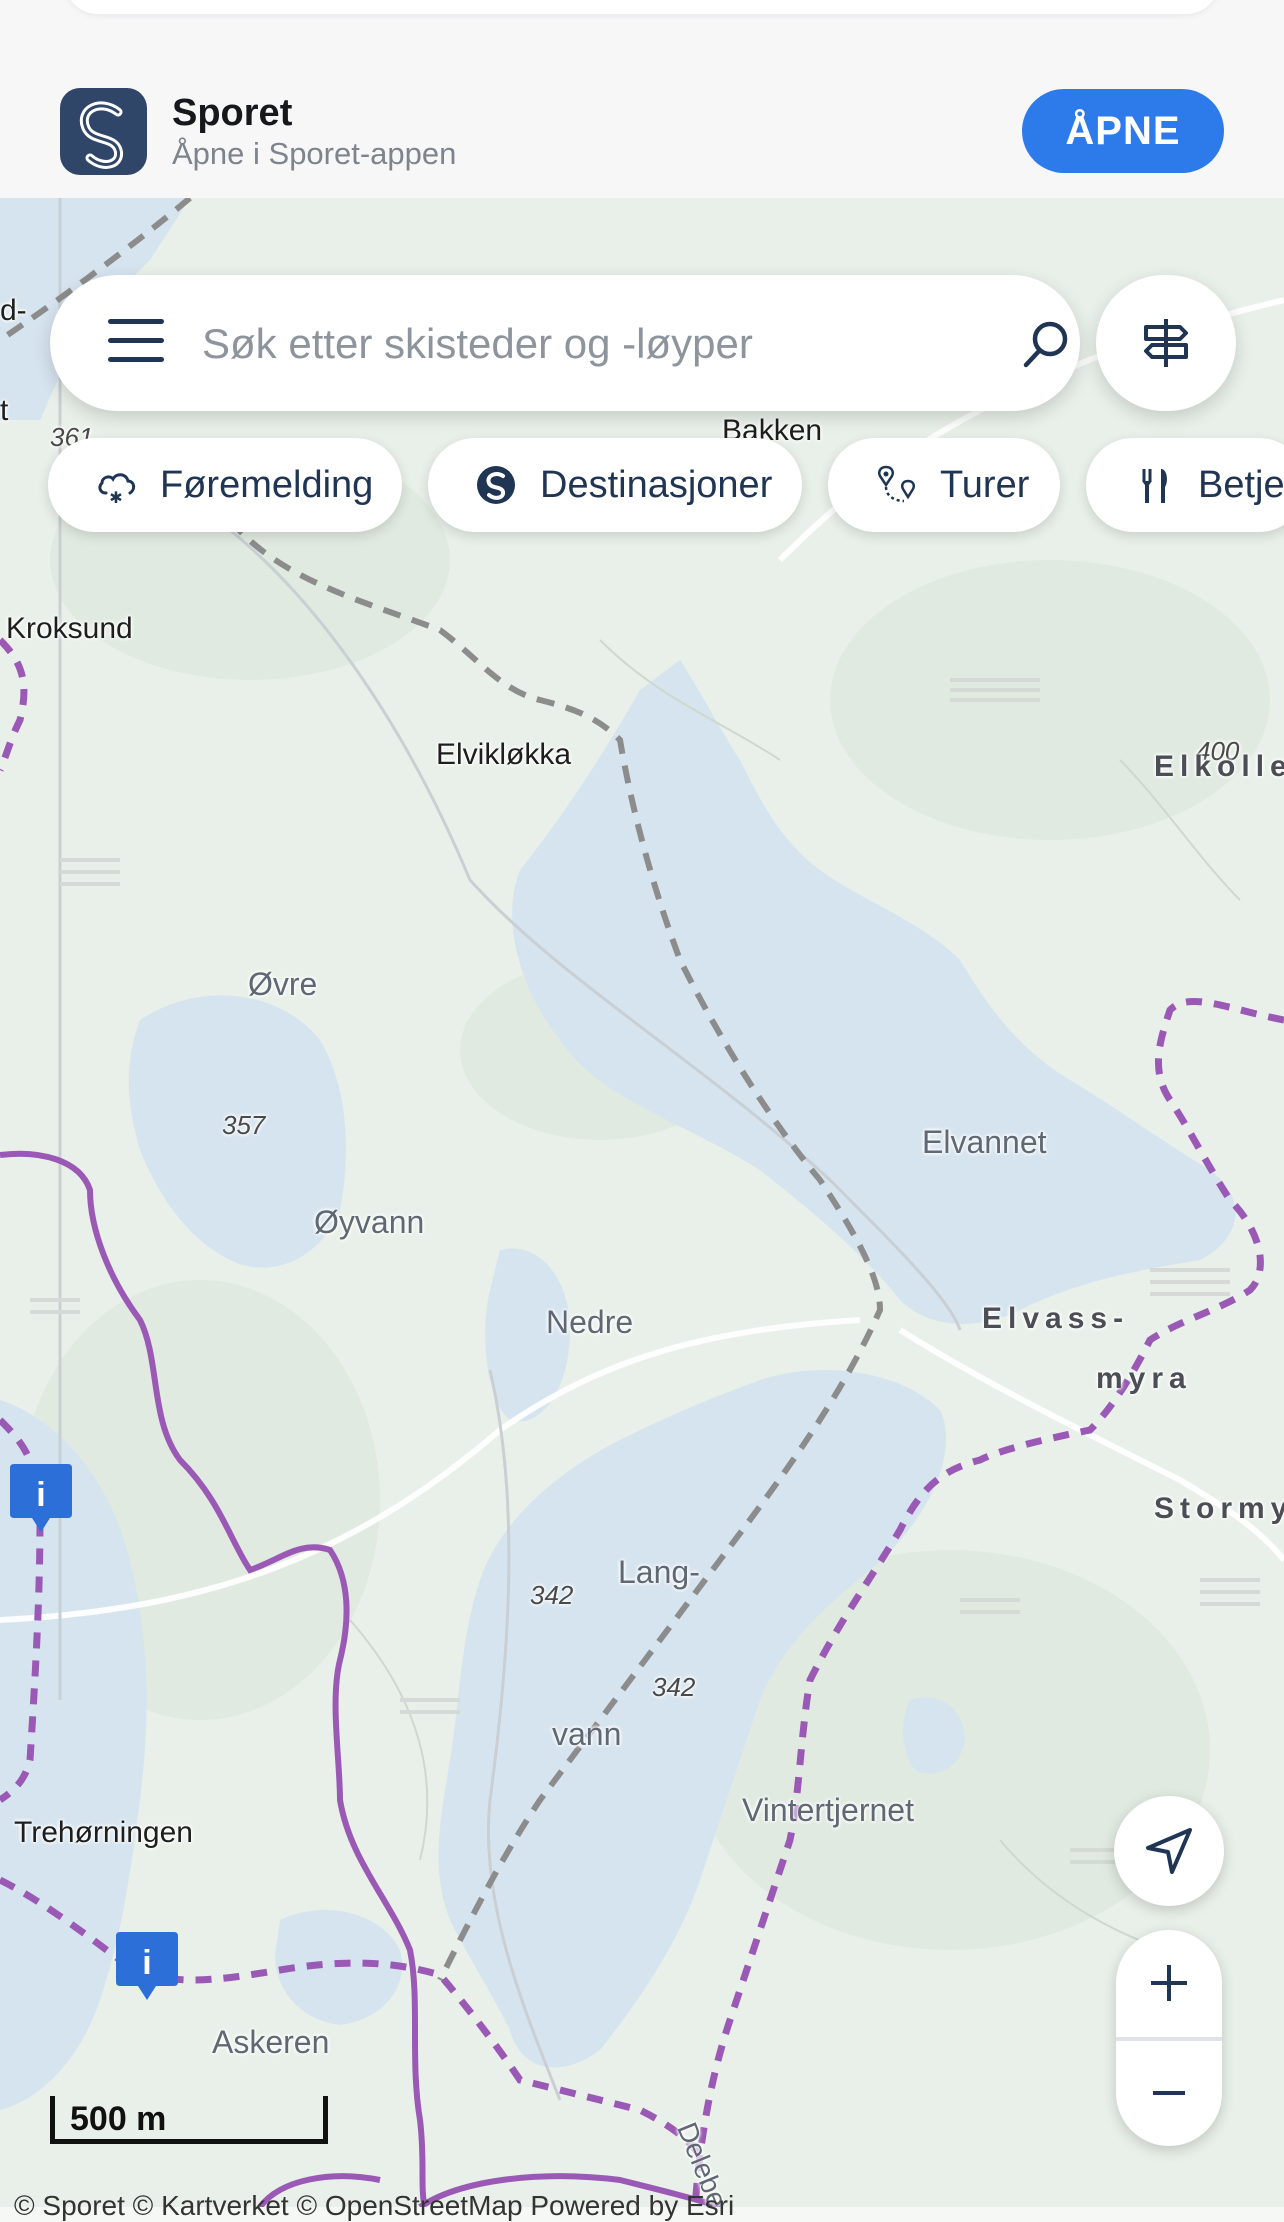 The image size is (1284, 2222). What do you see at coordinates (642, 7) in the screenshot?
I see `banner-sheet` at bounding box center [642, 7].